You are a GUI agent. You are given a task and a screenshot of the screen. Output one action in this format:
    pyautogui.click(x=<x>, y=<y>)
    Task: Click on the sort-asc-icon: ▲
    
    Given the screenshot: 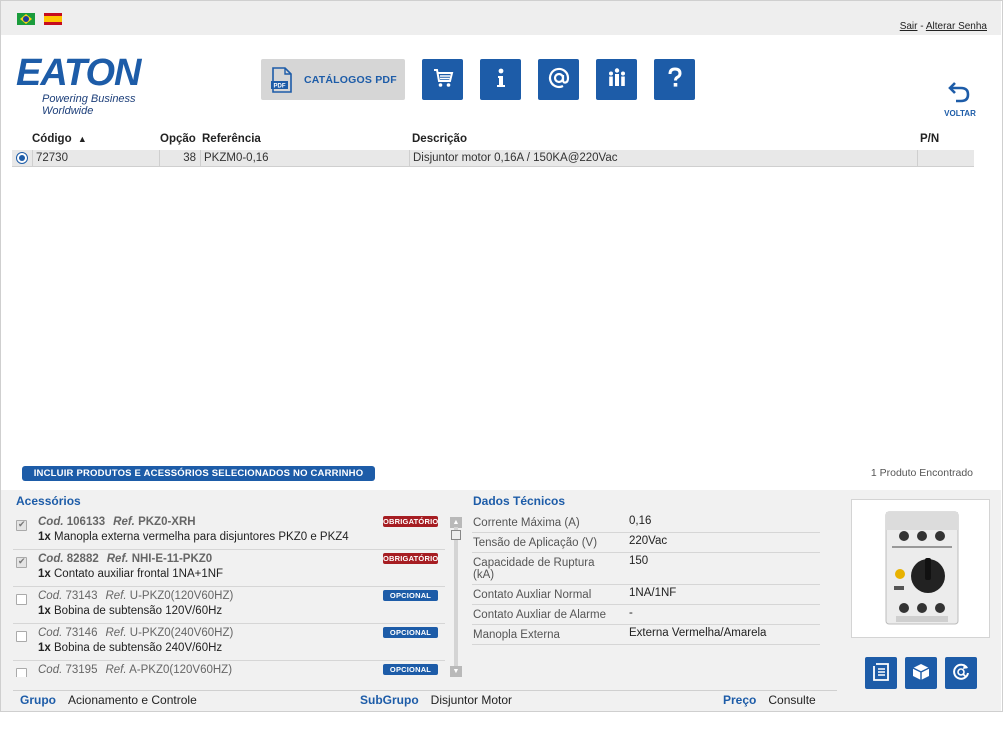 What is the action you would take?
    pyautogui.click(x=82, y=139)
    